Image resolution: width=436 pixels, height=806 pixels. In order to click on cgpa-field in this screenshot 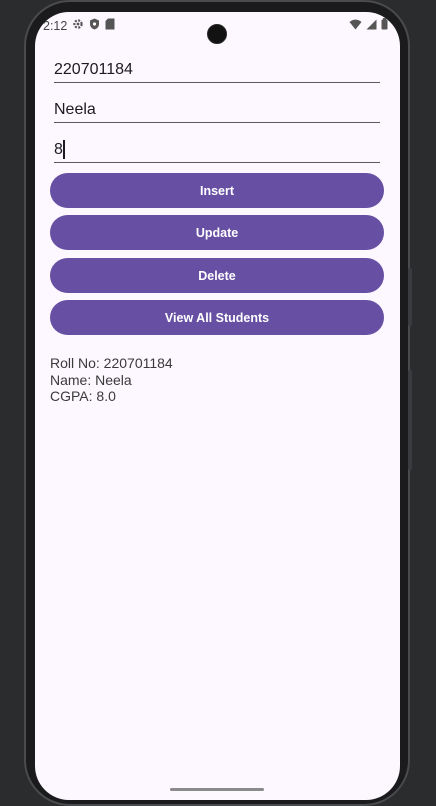, I will do `click(217, 150)`.